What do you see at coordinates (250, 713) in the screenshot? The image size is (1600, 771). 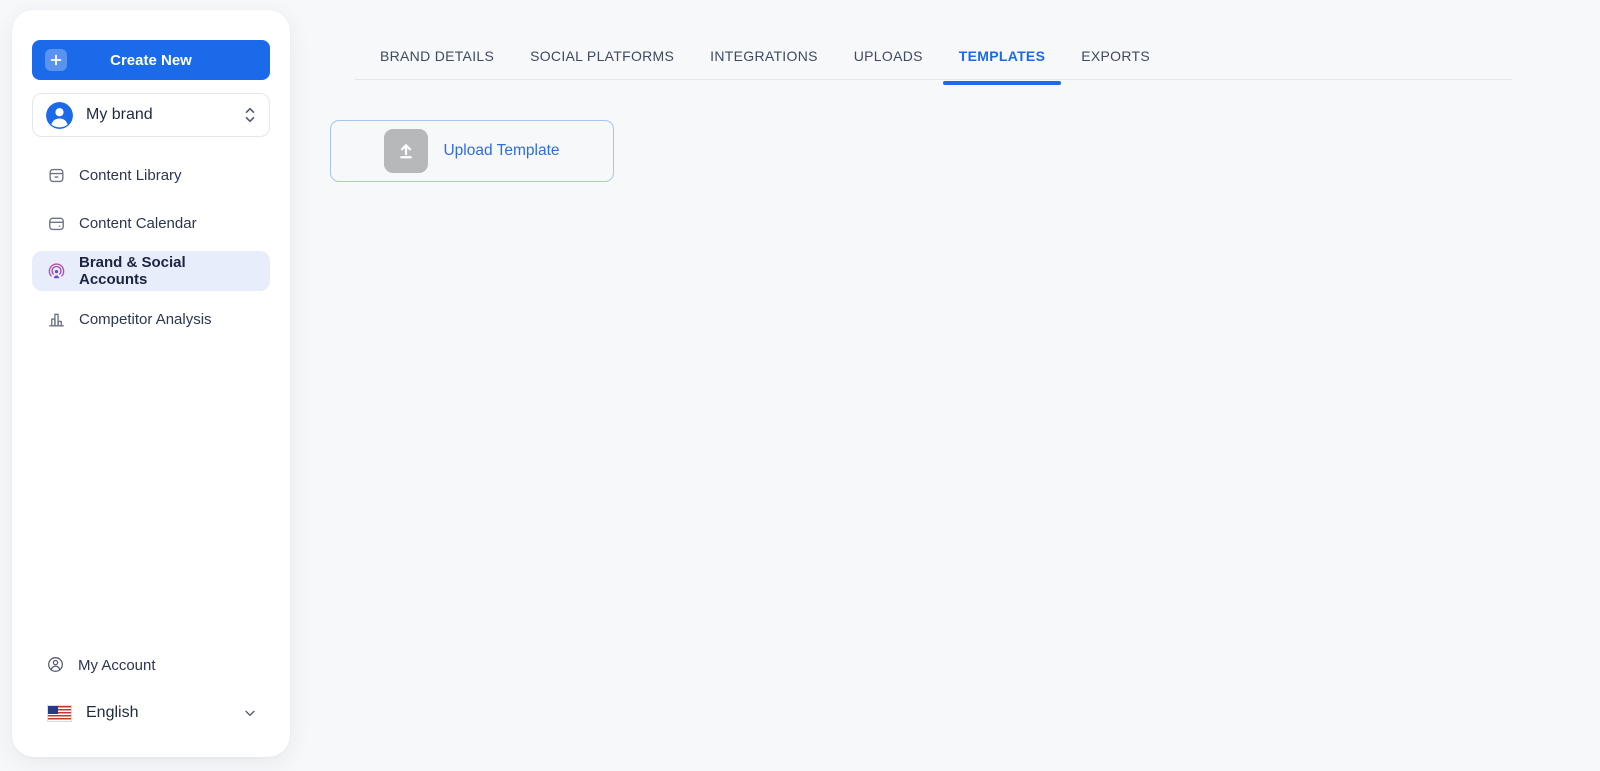 I see `chevron-down-icon` at bounding box center [250, 713].